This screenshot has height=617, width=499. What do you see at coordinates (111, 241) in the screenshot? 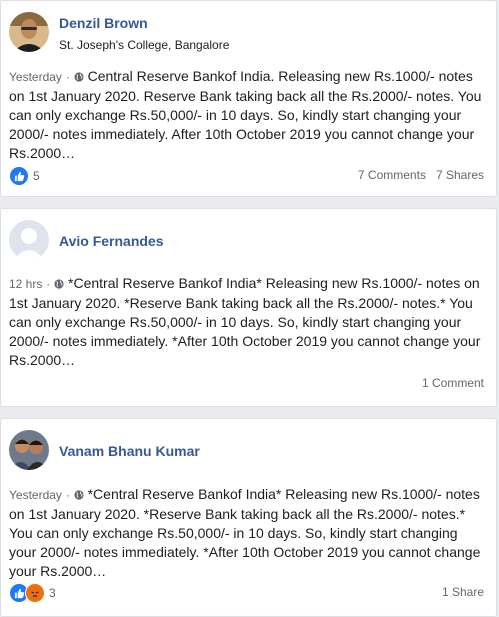
I see `post-author: Avio Fernandes` at bounding box center [111, 241].